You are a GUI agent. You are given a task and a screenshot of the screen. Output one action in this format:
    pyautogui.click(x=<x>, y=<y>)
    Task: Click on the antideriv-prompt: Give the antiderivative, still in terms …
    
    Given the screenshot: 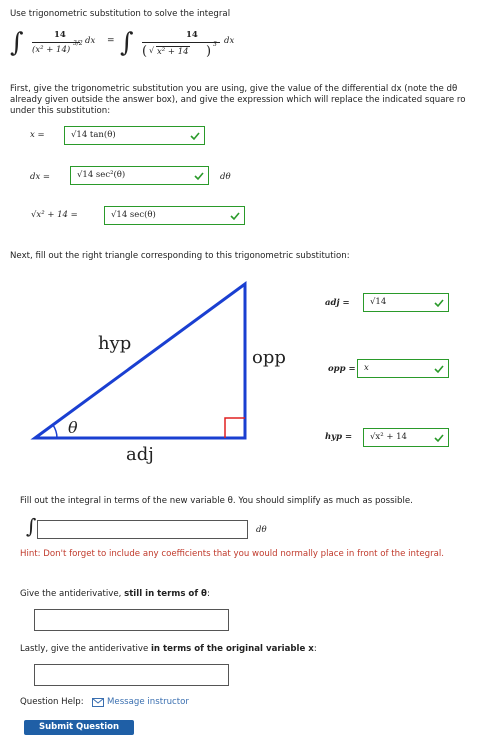 What is the action you would take?
    pyautogui.click(x=115, y=594)
    